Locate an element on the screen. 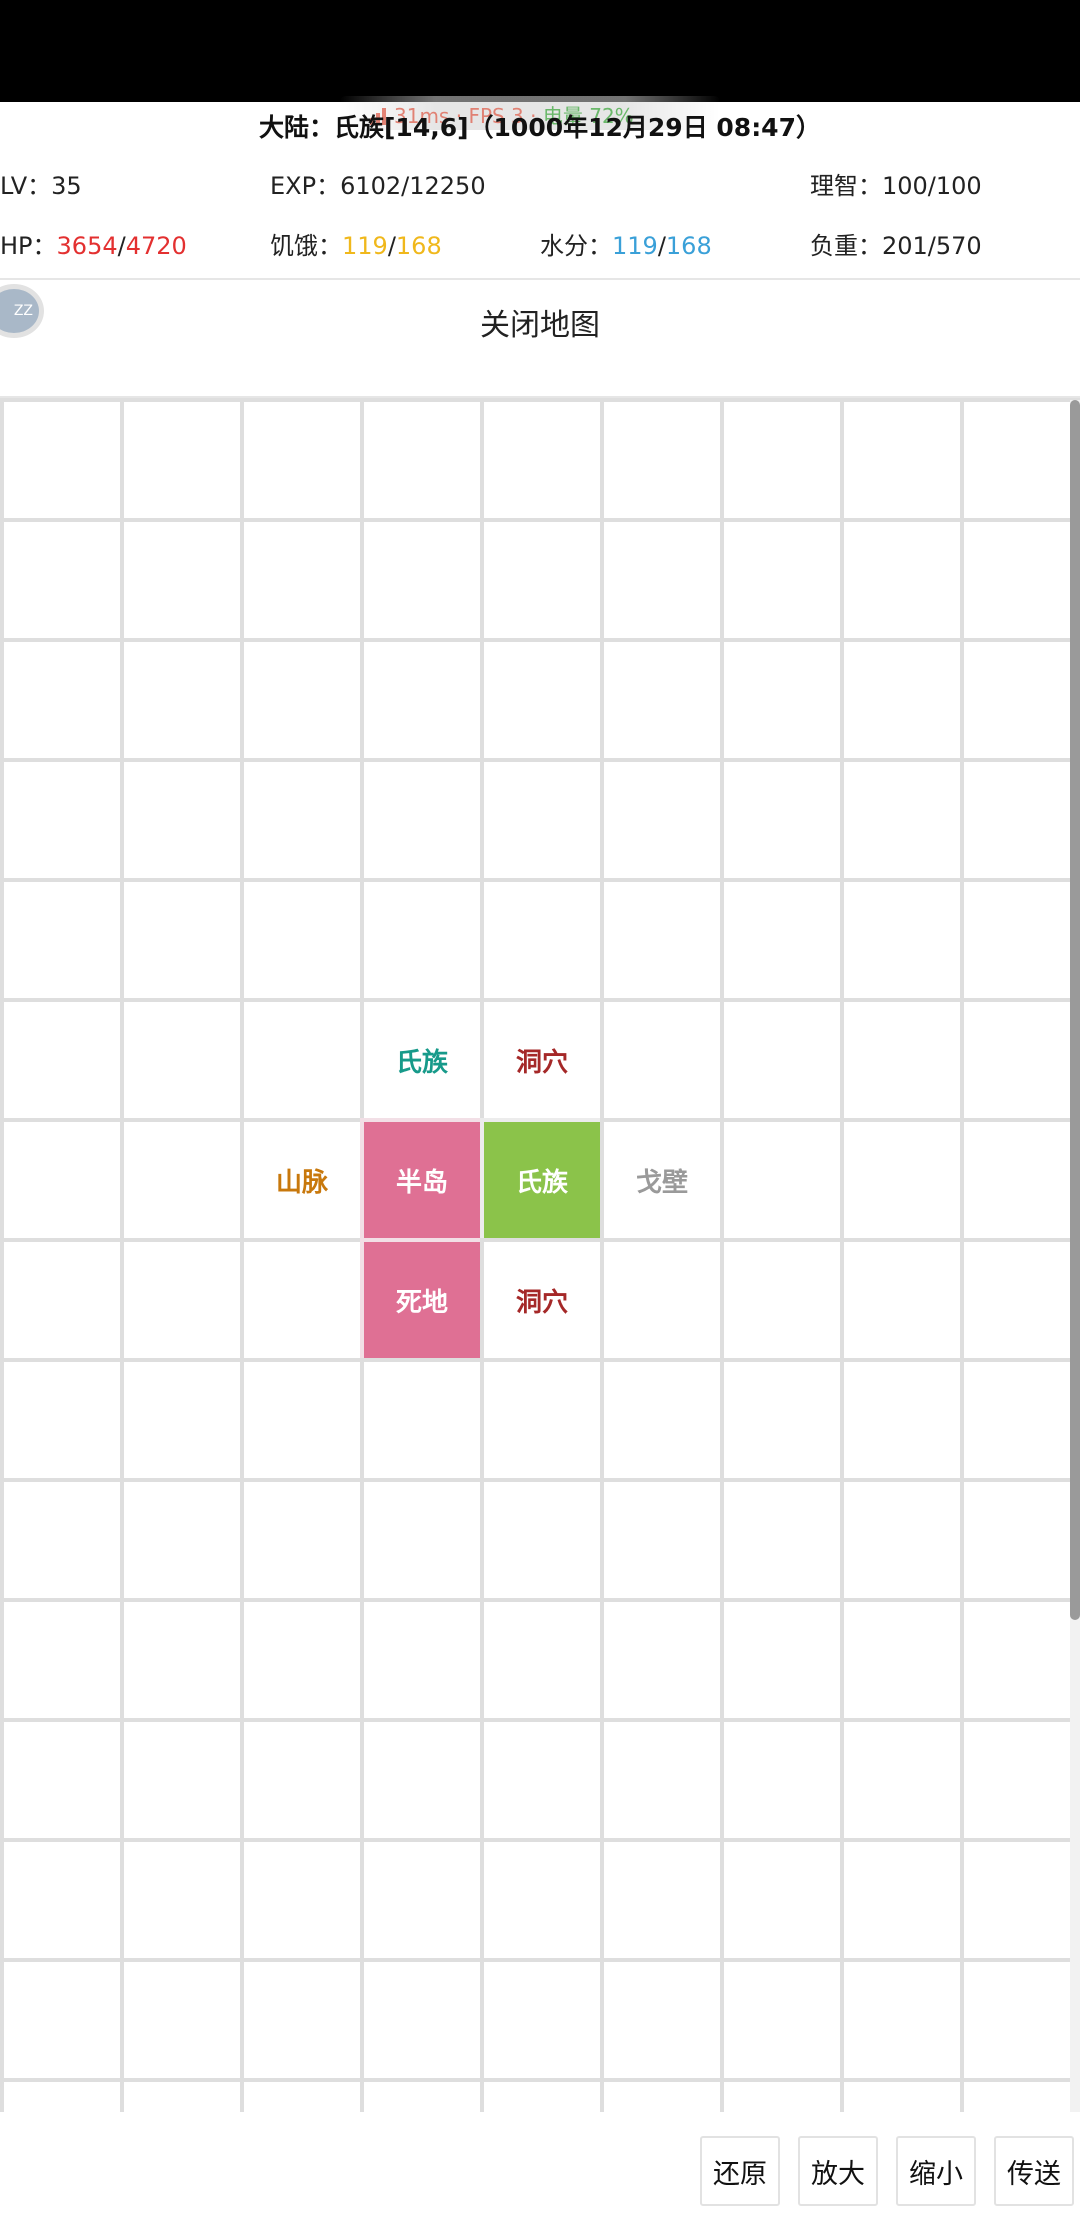 The height and width of the screenshot is (2228, 1080). map-tile-labeled: 戈壁 is located at coordinates (662, 1180).